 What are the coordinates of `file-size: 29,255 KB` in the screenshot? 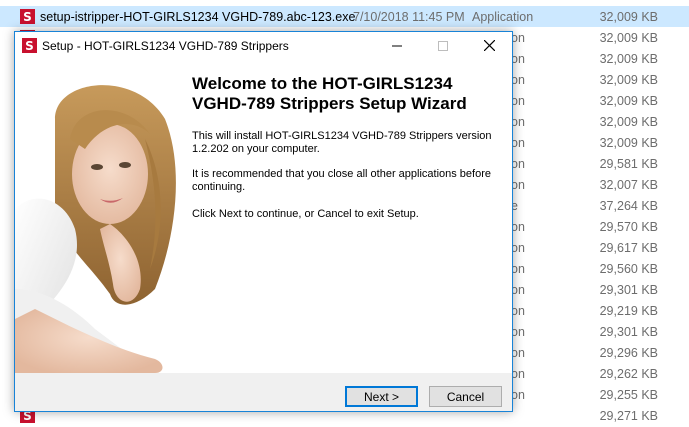 It's located at (628, 395).